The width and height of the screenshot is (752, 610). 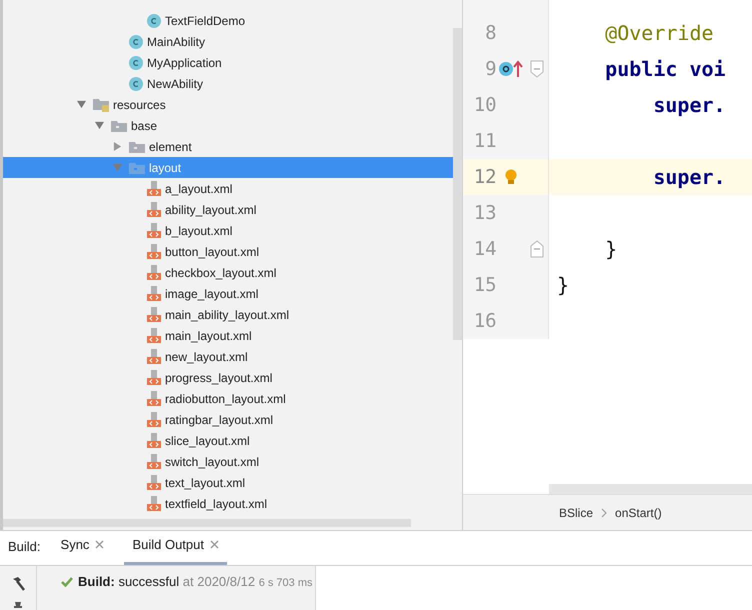 What do you see at coordinates (228, 356) in the screenshot?
I see `tree-item: new_layout.xml` at bounding box center [228, 356].